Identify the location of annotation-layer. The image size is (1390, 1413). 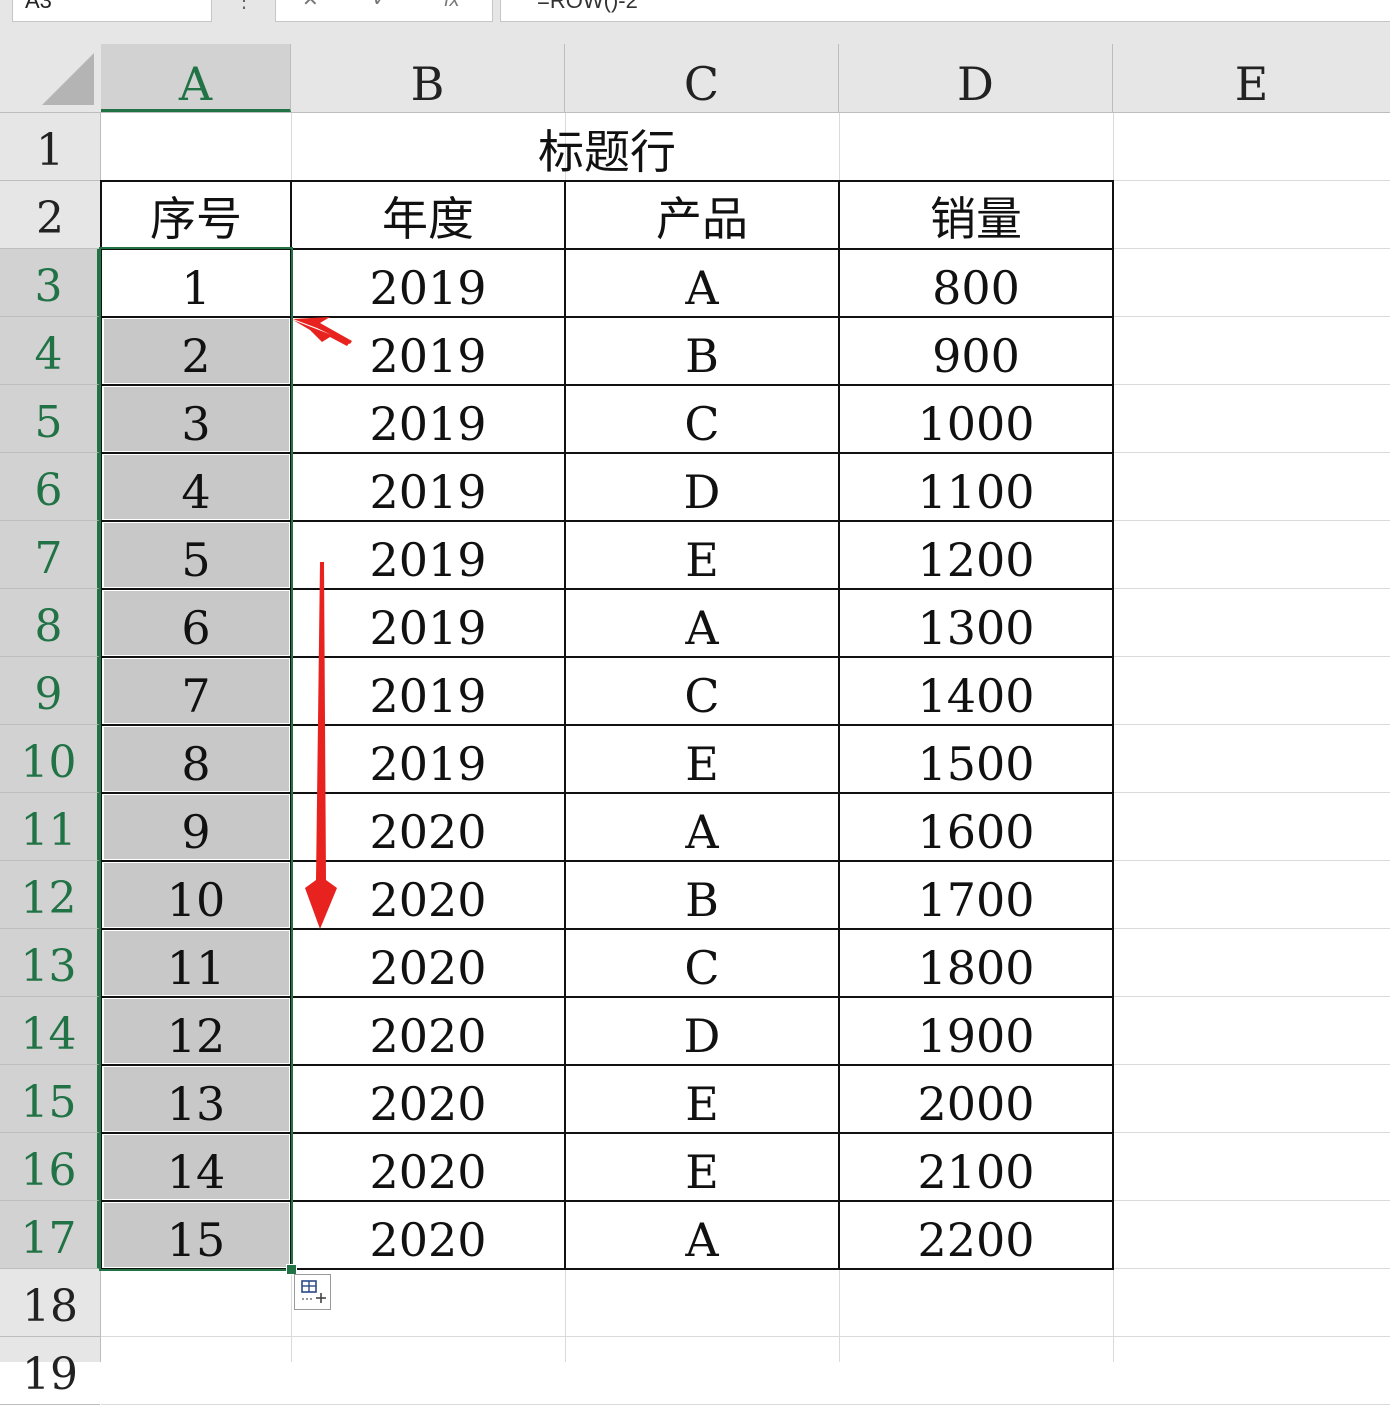
(322, 623).